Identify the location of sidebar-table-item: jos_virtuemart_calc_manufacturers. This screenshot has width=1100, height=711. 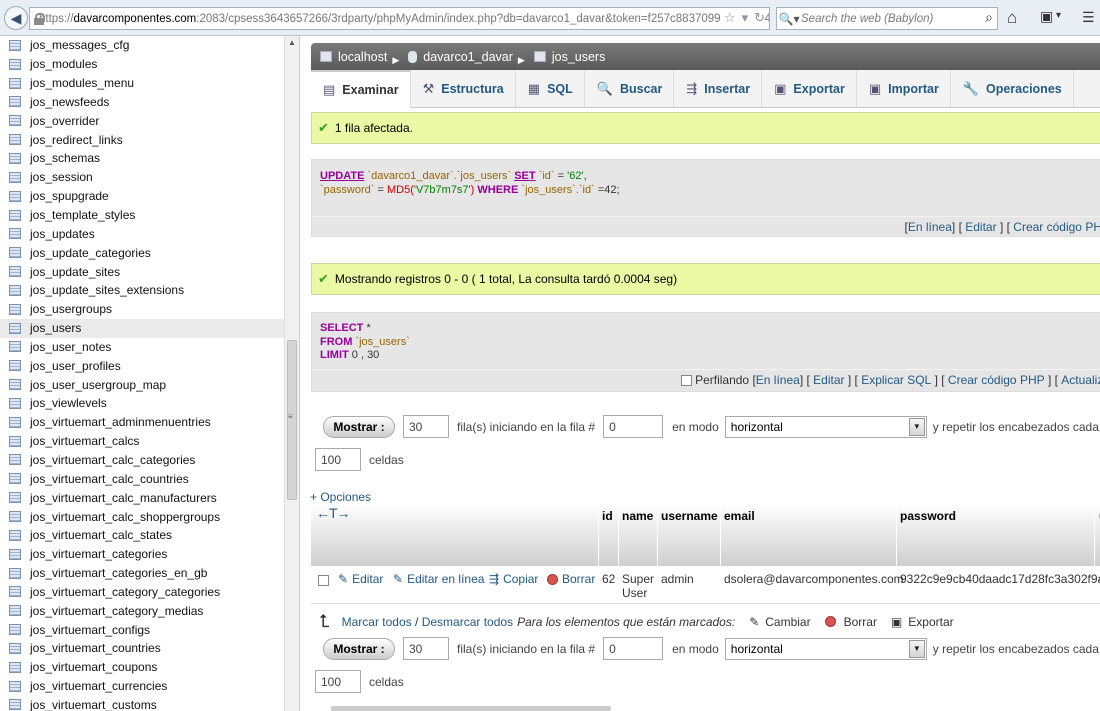
(142, 497).